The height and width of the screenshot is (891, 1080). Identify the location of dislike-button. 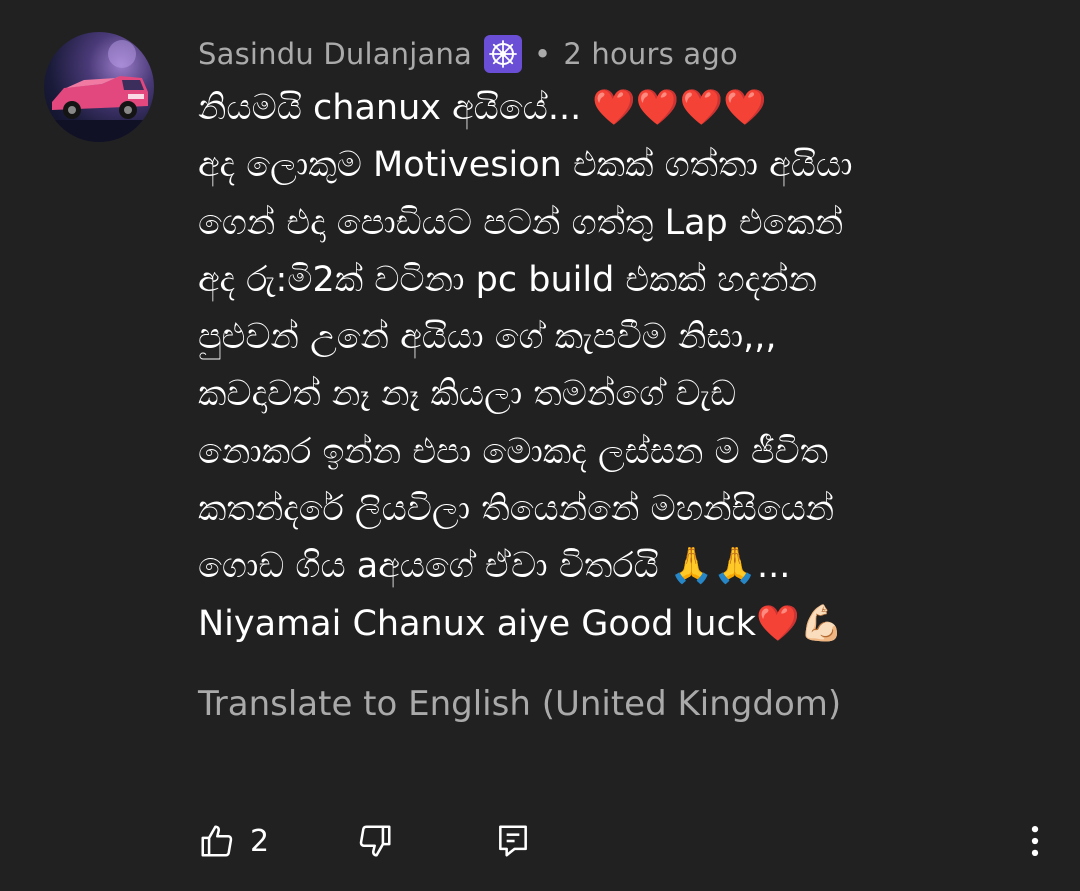
(375, 841).